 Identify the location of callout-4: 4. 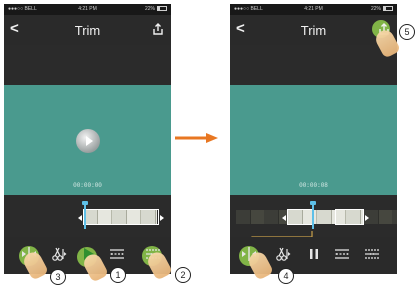
(286, 276).